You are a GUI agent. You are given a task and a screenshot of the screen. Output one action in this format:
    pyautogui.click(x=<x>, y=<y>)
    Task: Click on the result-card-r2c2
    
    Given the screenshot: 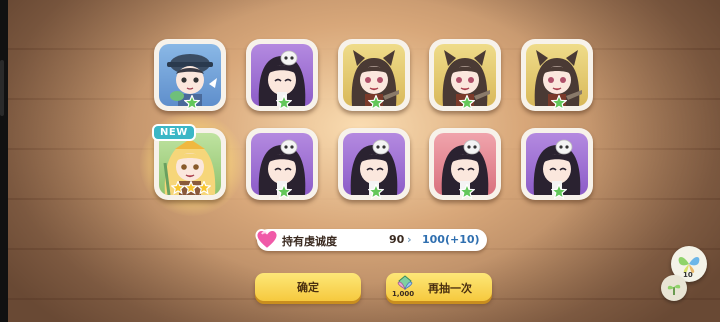 What is the action you would take?
    pyautogui.click(x=282, y=164)
    